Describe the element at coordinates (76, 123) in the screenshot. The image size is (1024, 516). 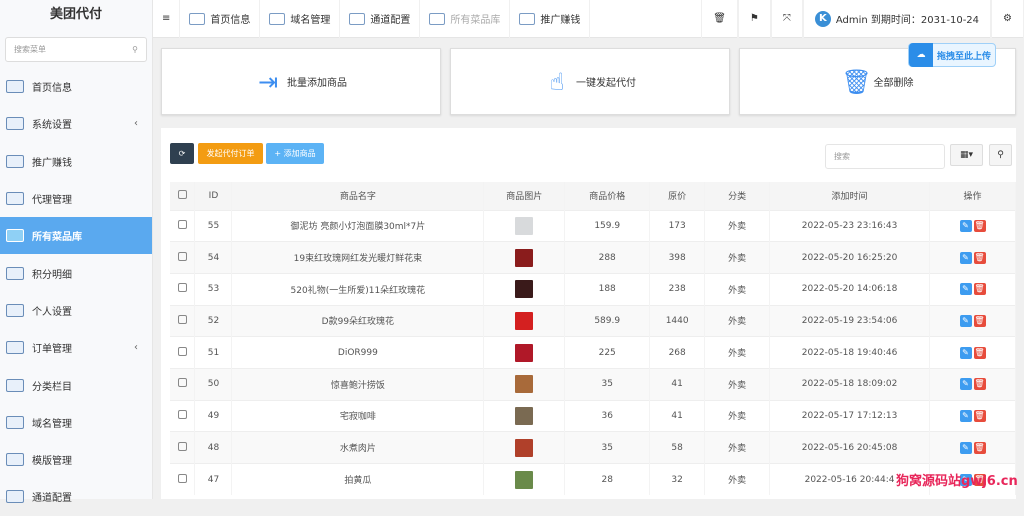
I see `sidebar-item: 系统设置 ‹` at that location.